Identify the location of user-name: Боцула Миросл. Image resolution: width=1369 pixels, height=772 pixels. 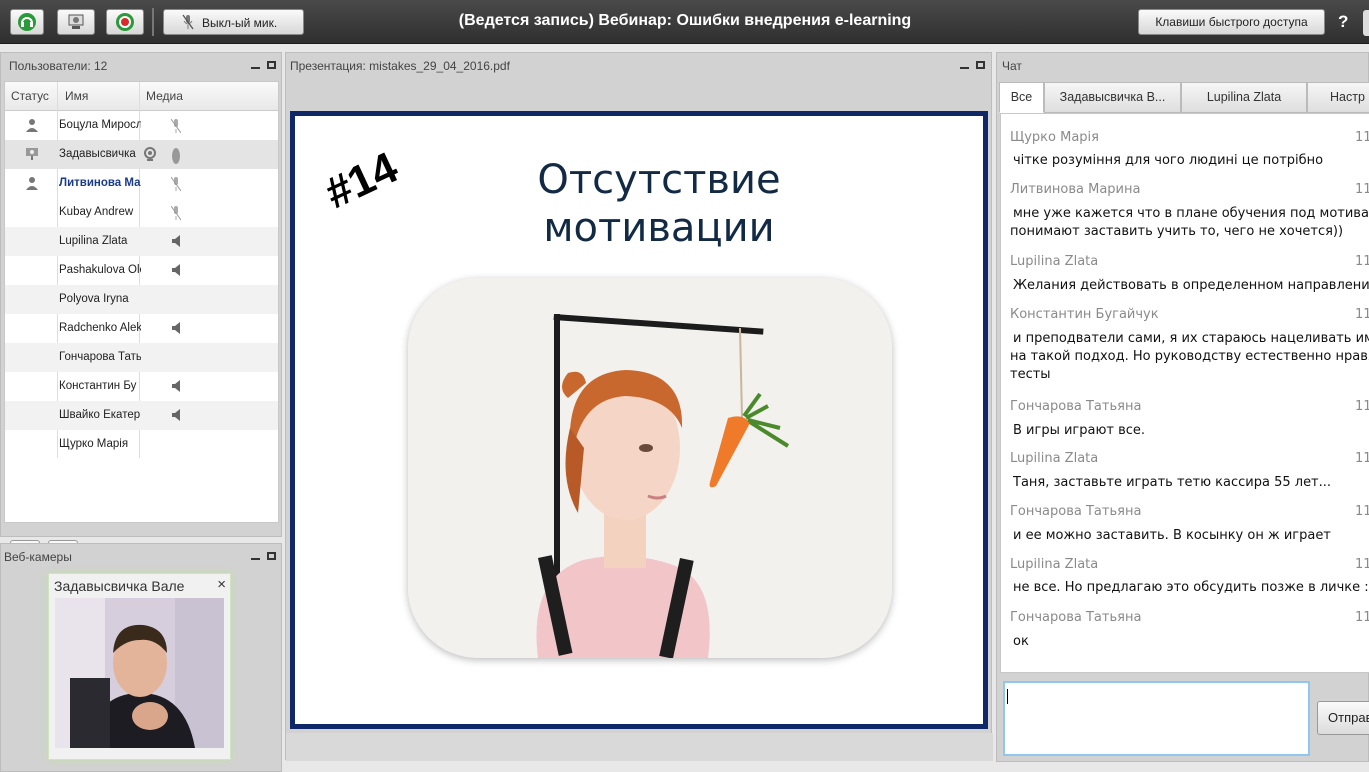
(100, 125).